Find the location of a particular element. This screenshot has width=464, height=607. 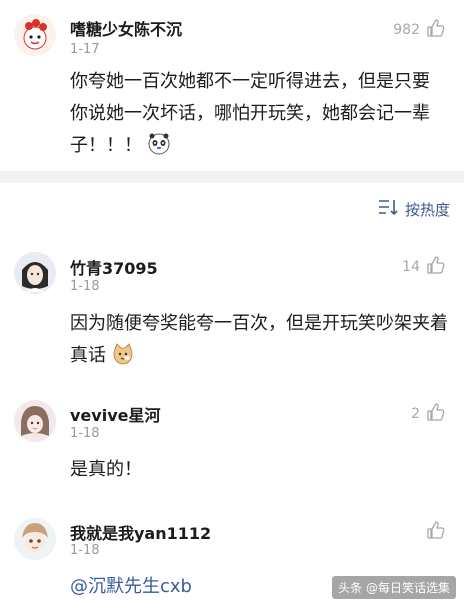

comment-text: 是真的！ is located at coordinates (106, 469).